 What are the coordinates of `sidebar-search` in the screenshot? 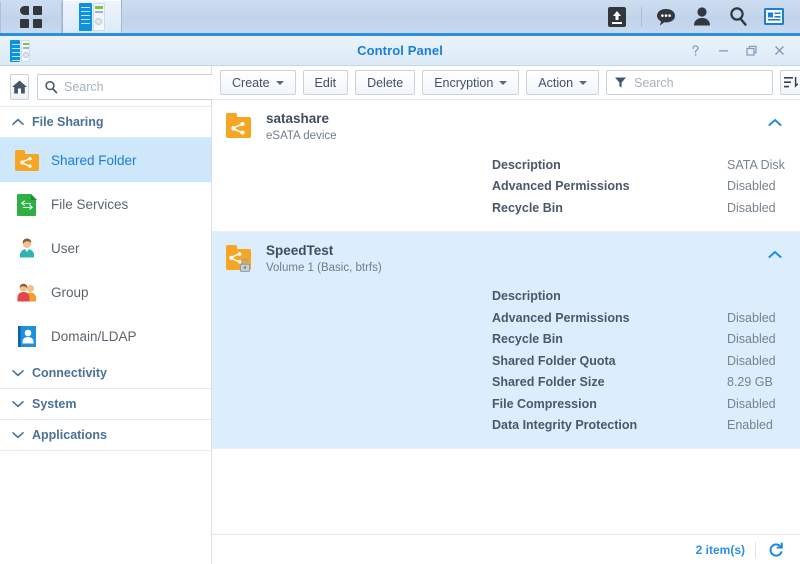 It's located at (134, 87).